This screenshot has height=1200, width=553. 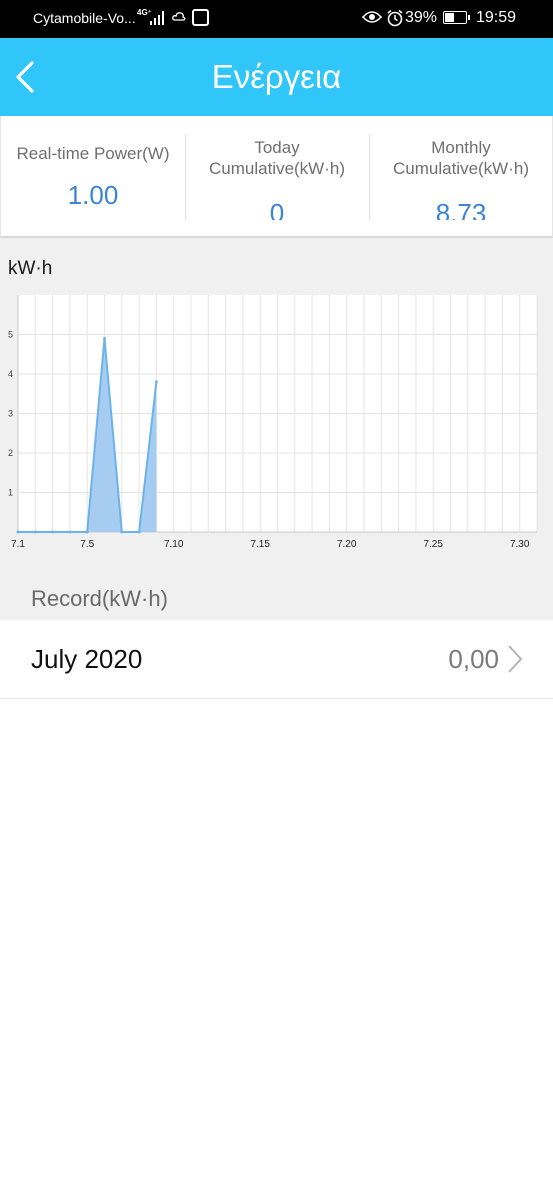 I want to click on x-tick-label: 7.25, so click(x=433, y=544).